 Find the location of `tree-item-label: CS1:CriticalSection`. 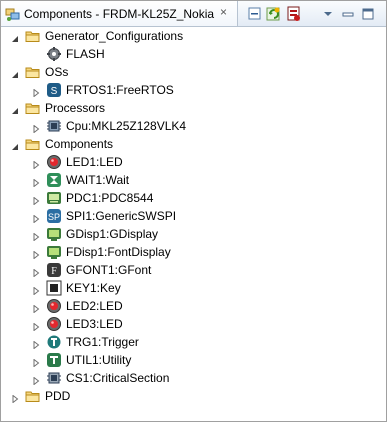

tree-item-label: CS1:CriticalSection is located at coordinates (118, 378).